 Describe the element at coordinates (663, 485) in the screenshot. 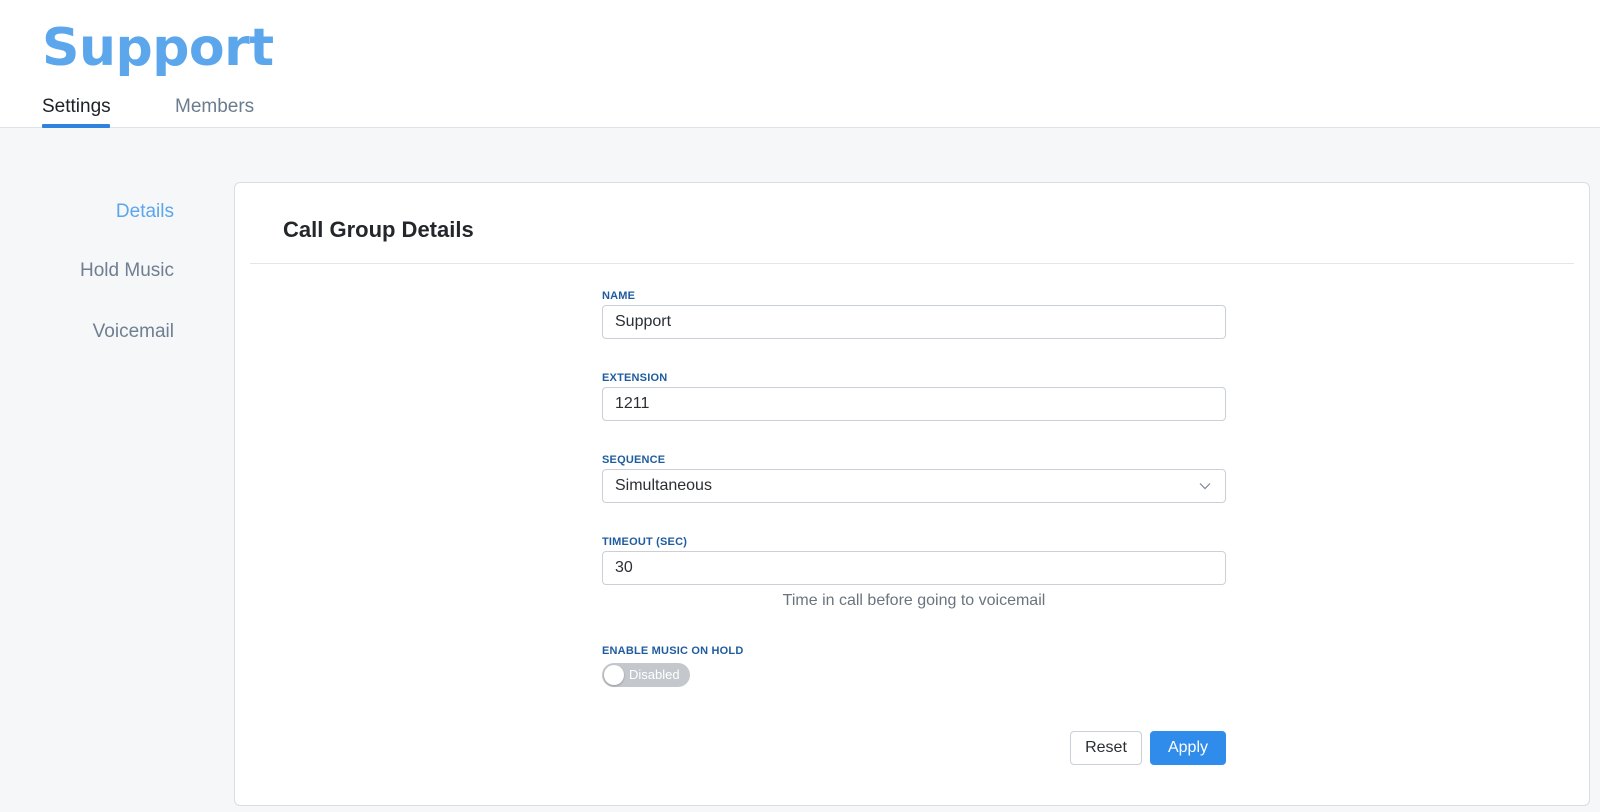

I see `sequence-selected-value: Simultaneous` at that location.